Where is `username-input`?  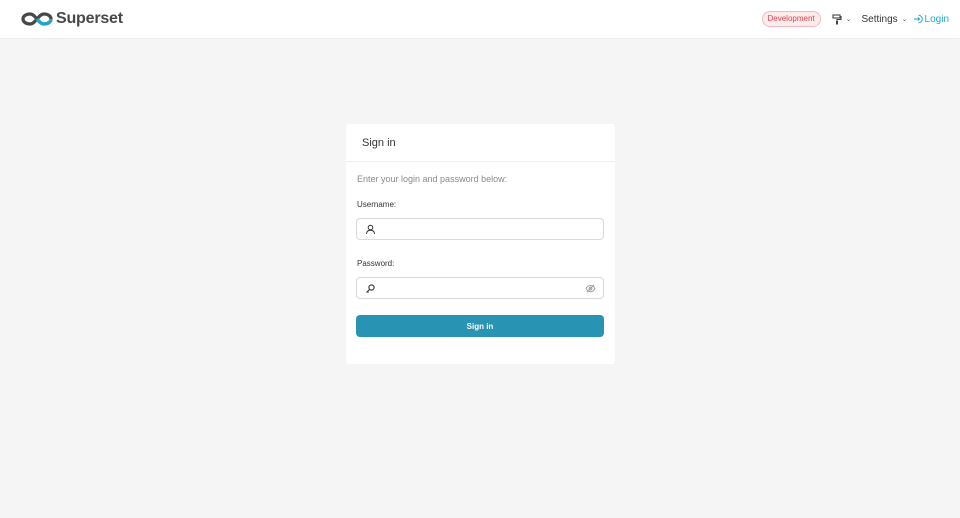 username-input is located at coordinates (492, 229).